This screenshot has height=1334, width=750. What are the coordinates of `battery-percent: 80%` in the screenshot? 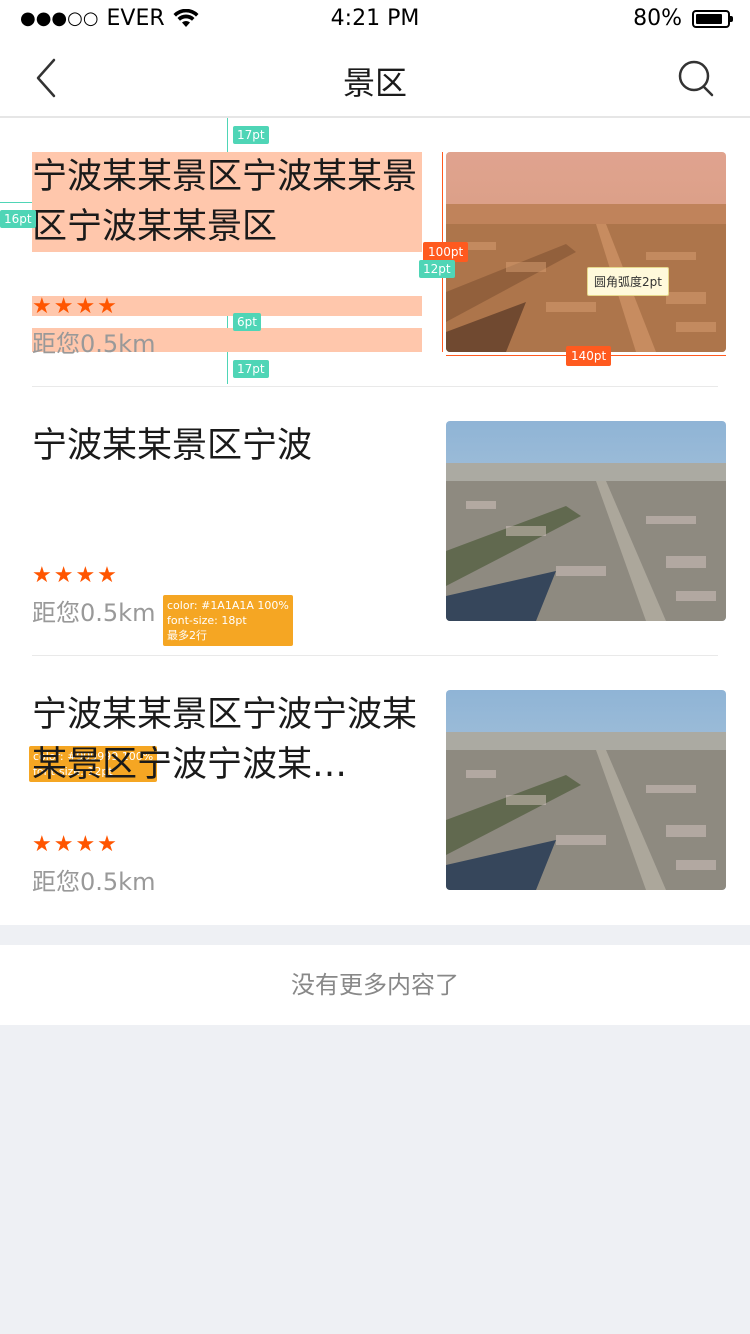 It's located at (657, 18).